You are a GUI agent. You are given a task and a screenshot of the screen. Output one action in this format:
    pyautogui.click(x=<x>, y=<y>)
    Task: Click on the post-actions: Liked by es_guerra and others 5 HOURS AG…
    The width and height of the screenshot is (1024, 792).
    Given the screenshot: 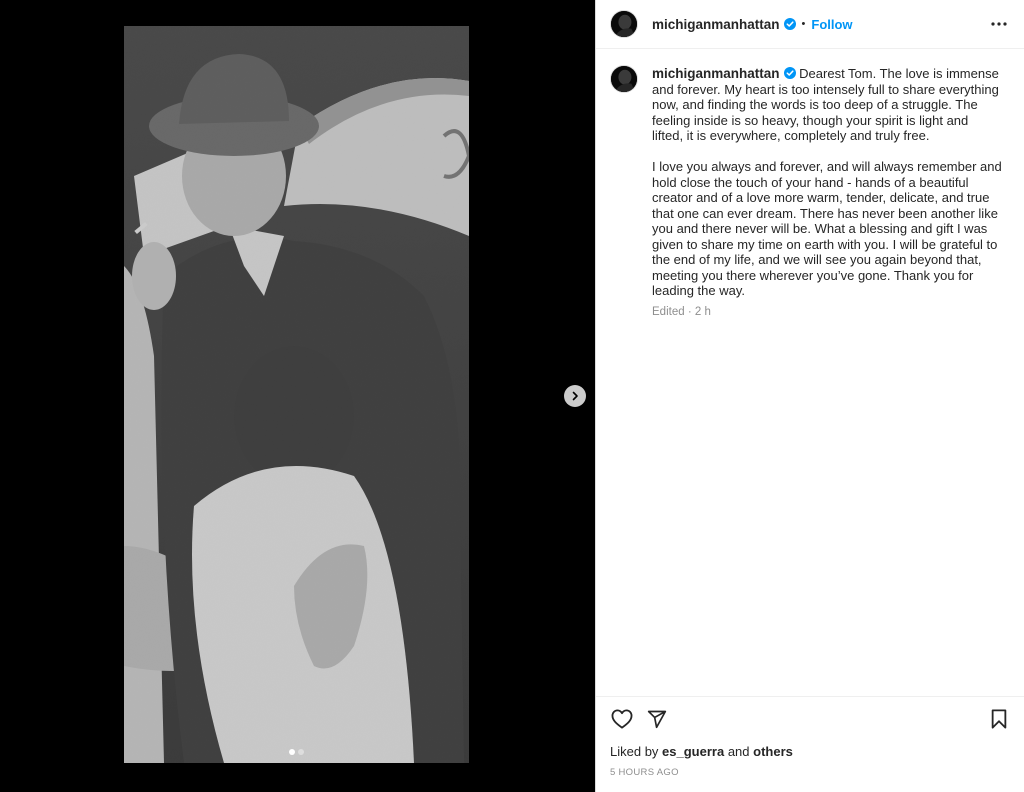 What is the action you would take?
    pyautogui.click(x=810, y=744)
    